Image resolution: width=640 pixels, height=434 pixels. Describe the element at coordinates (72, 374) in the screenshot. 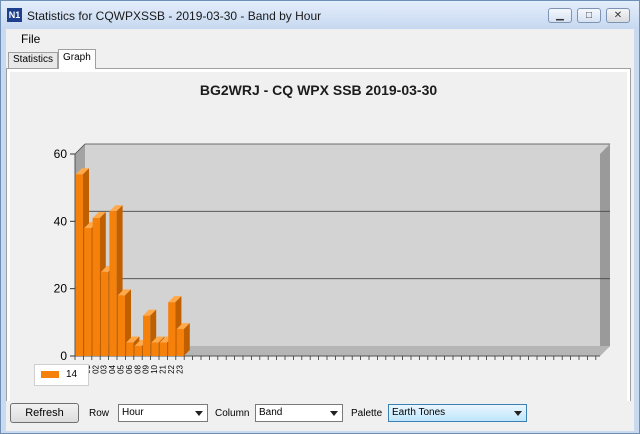

I see `legend-label: 14` at that location.